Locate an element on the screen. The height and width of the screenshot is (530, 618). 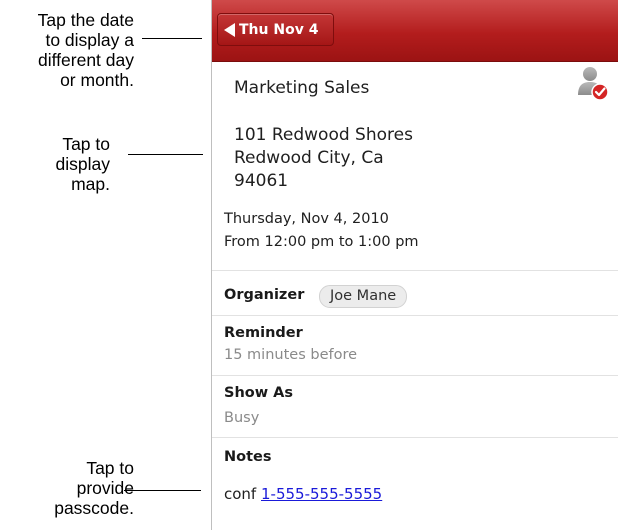
attendee-accepted-icon is located at coordinates (593, 84).